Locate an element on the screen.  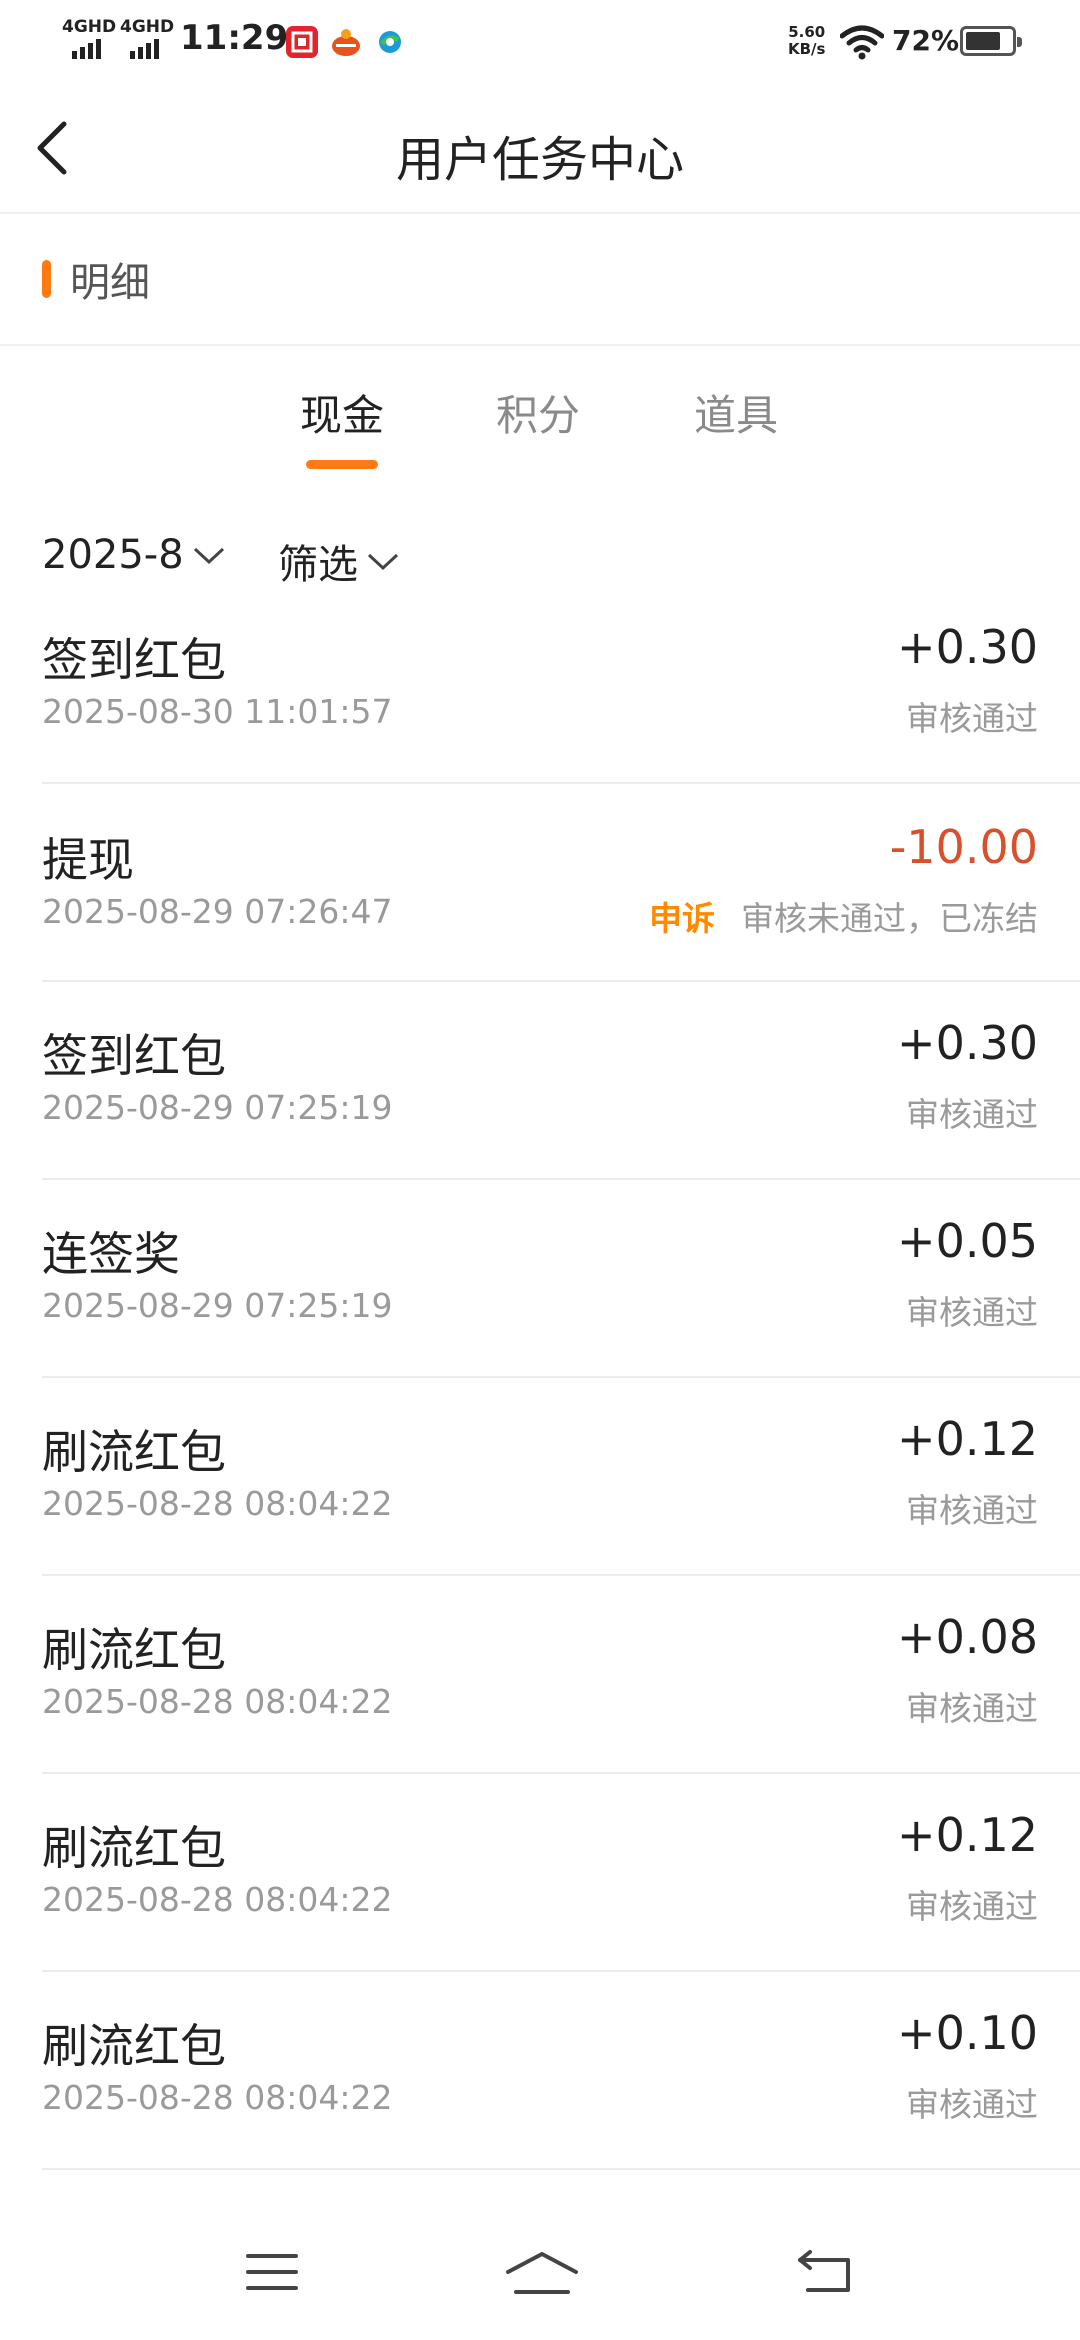
tab-items: 道具 is located at coordinates (736, 412).